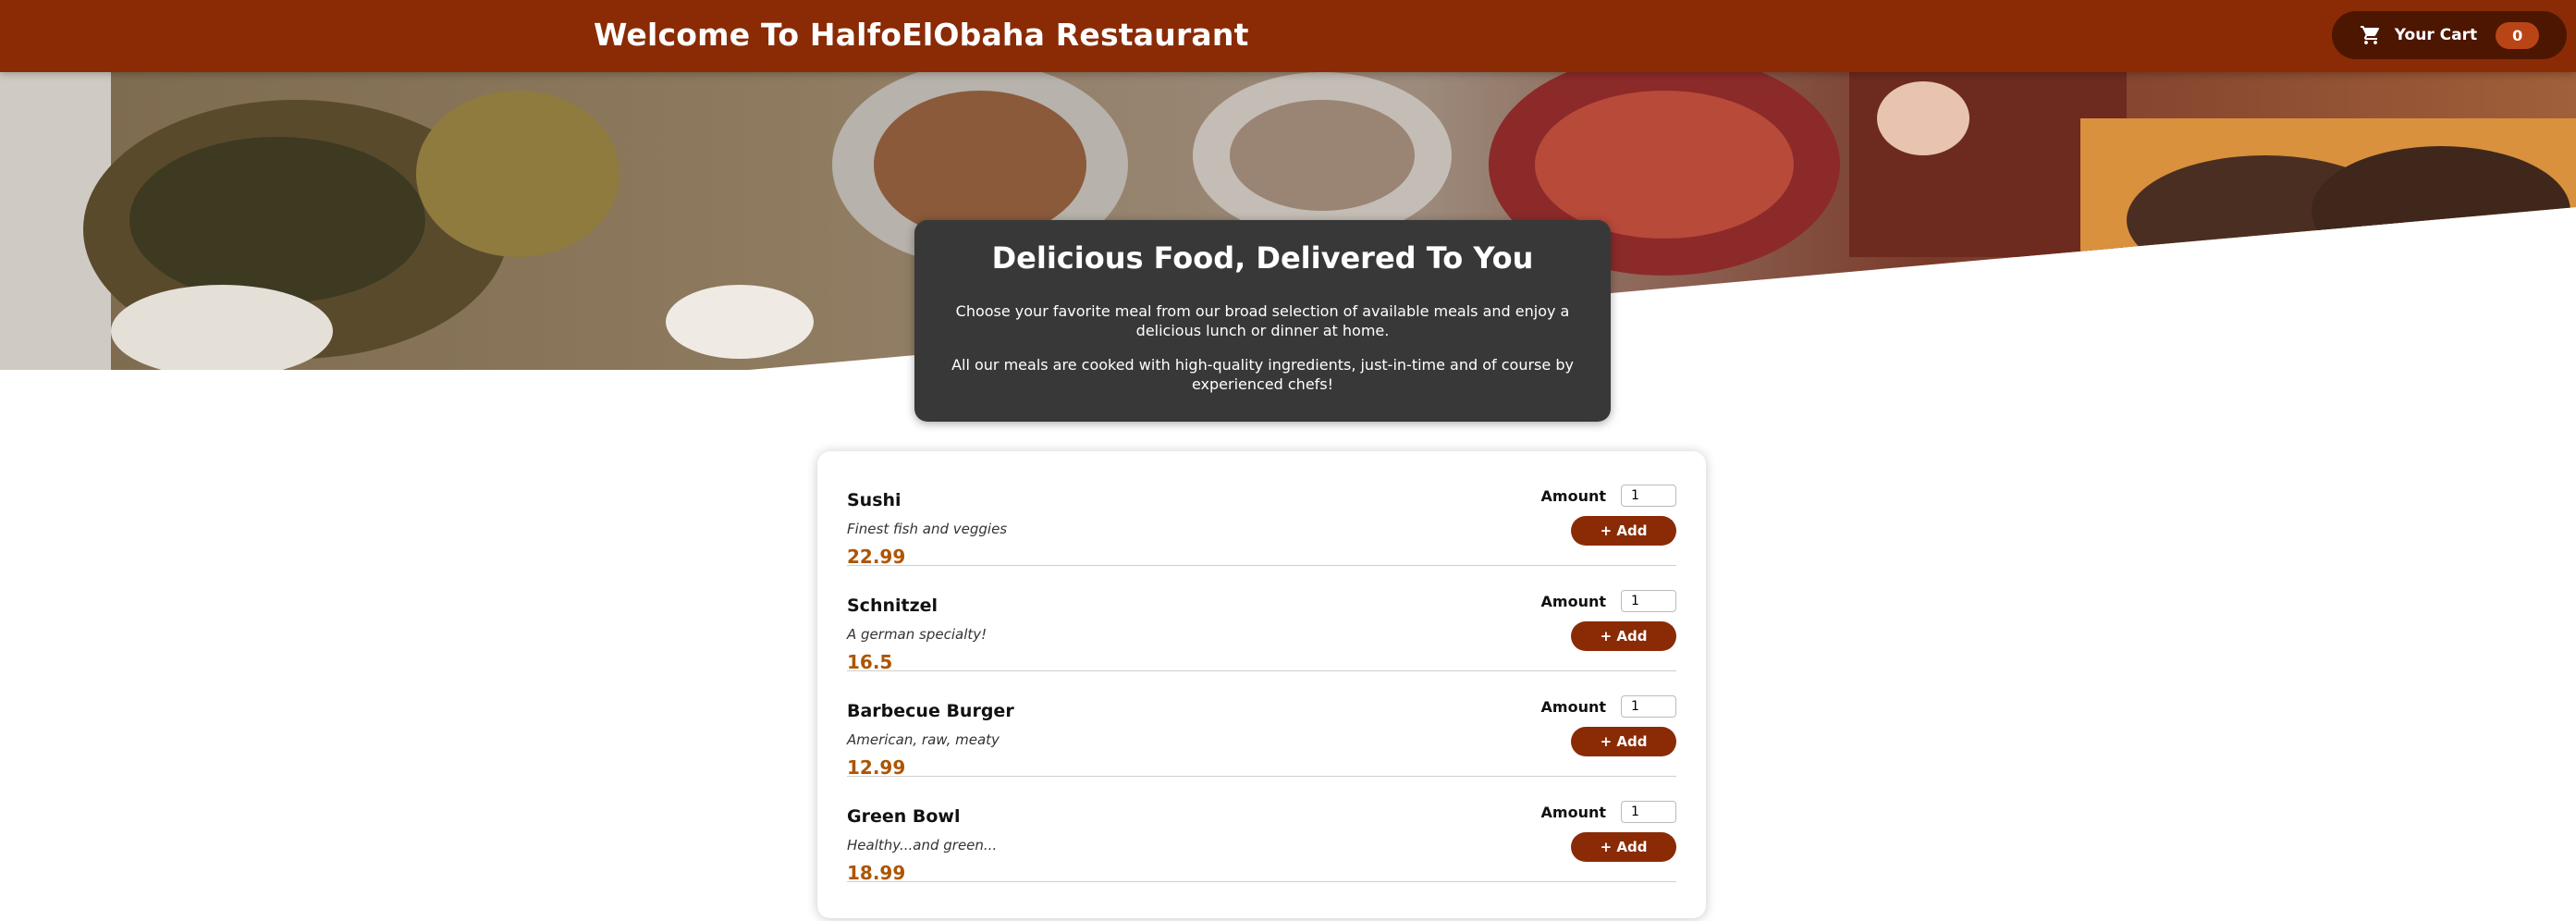  What do you see at coordinates (893, 606) in the screenshot?
I see `meal-name: Schnitzel` at bounding box center [893, 606].